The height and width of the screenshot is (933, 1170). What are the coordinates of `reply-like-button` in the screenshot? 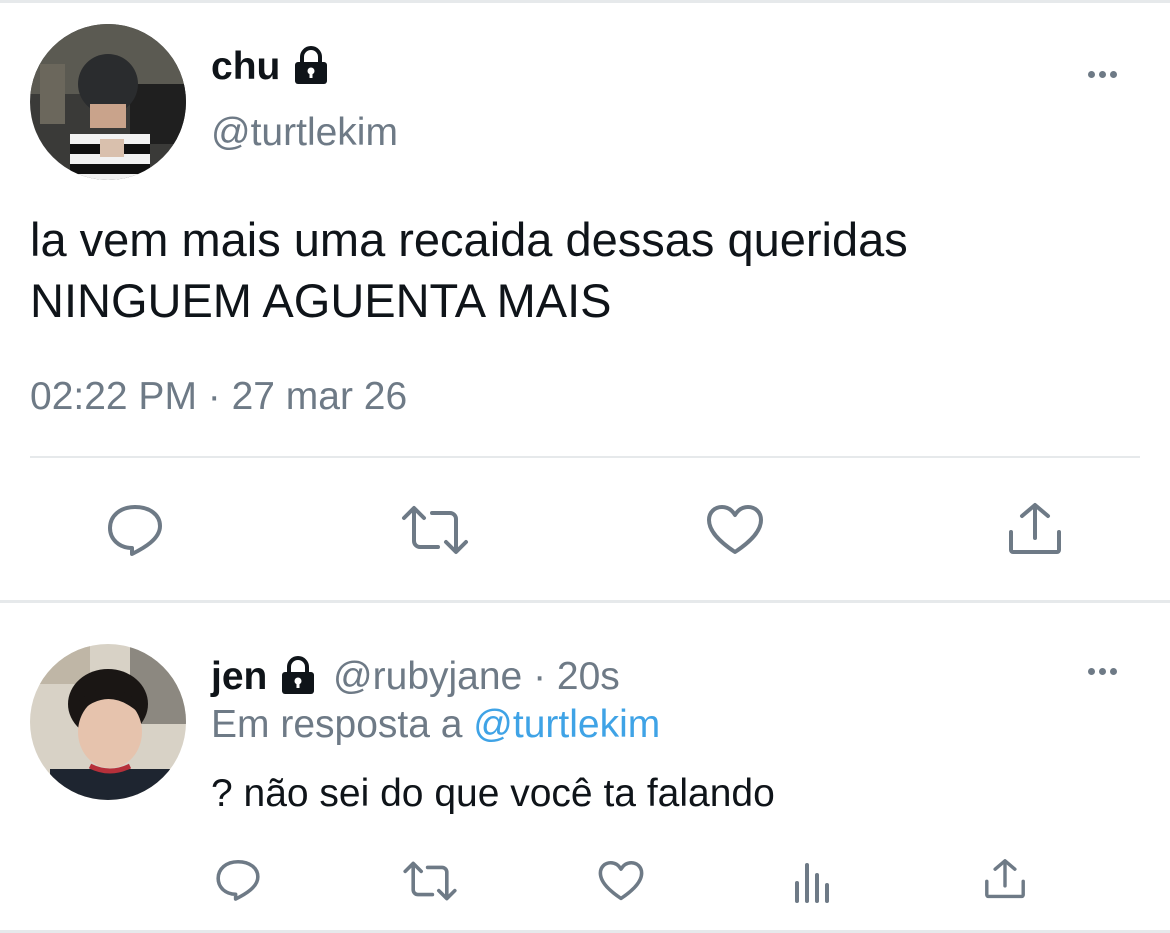 It's located at (621, 881).